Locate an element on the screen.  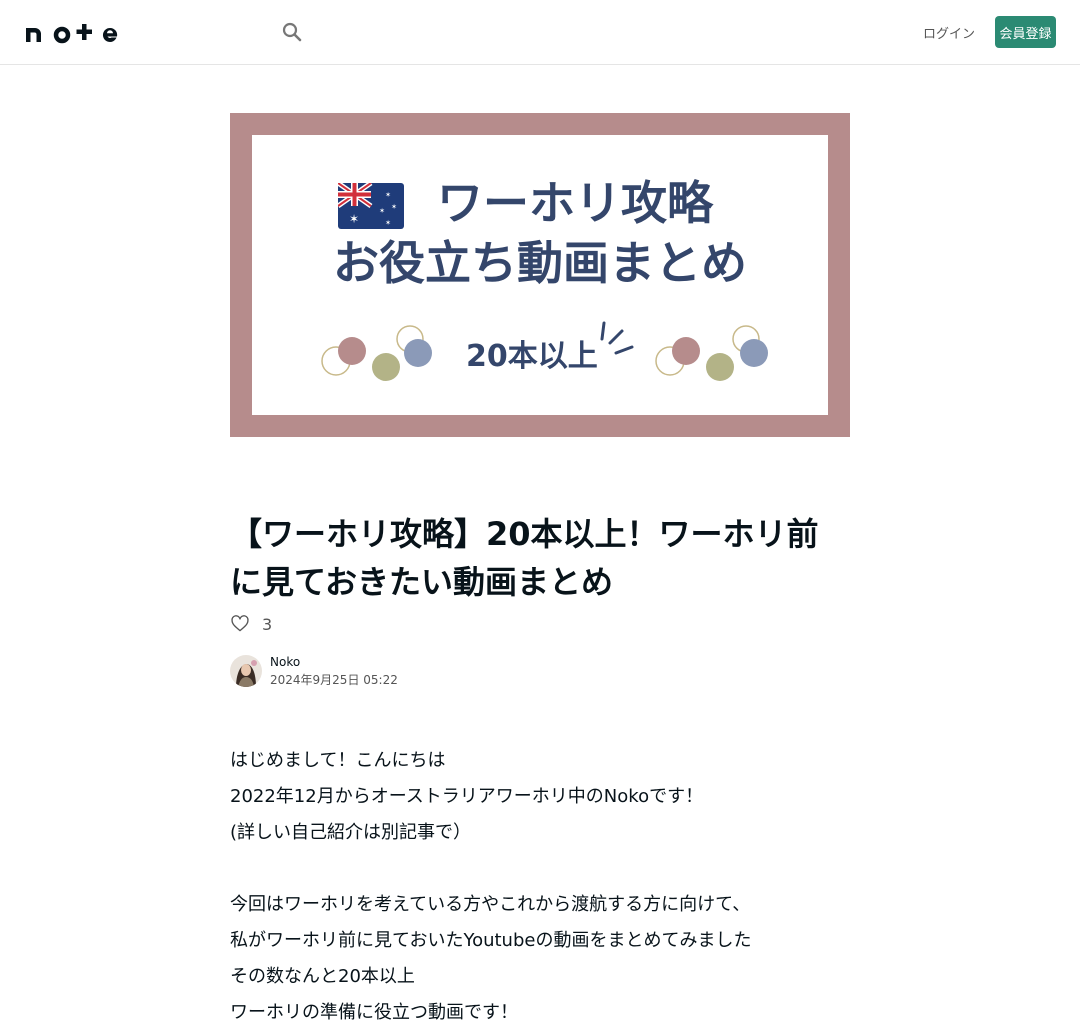
decorative-circles-left is located at coordinates (376, 353).